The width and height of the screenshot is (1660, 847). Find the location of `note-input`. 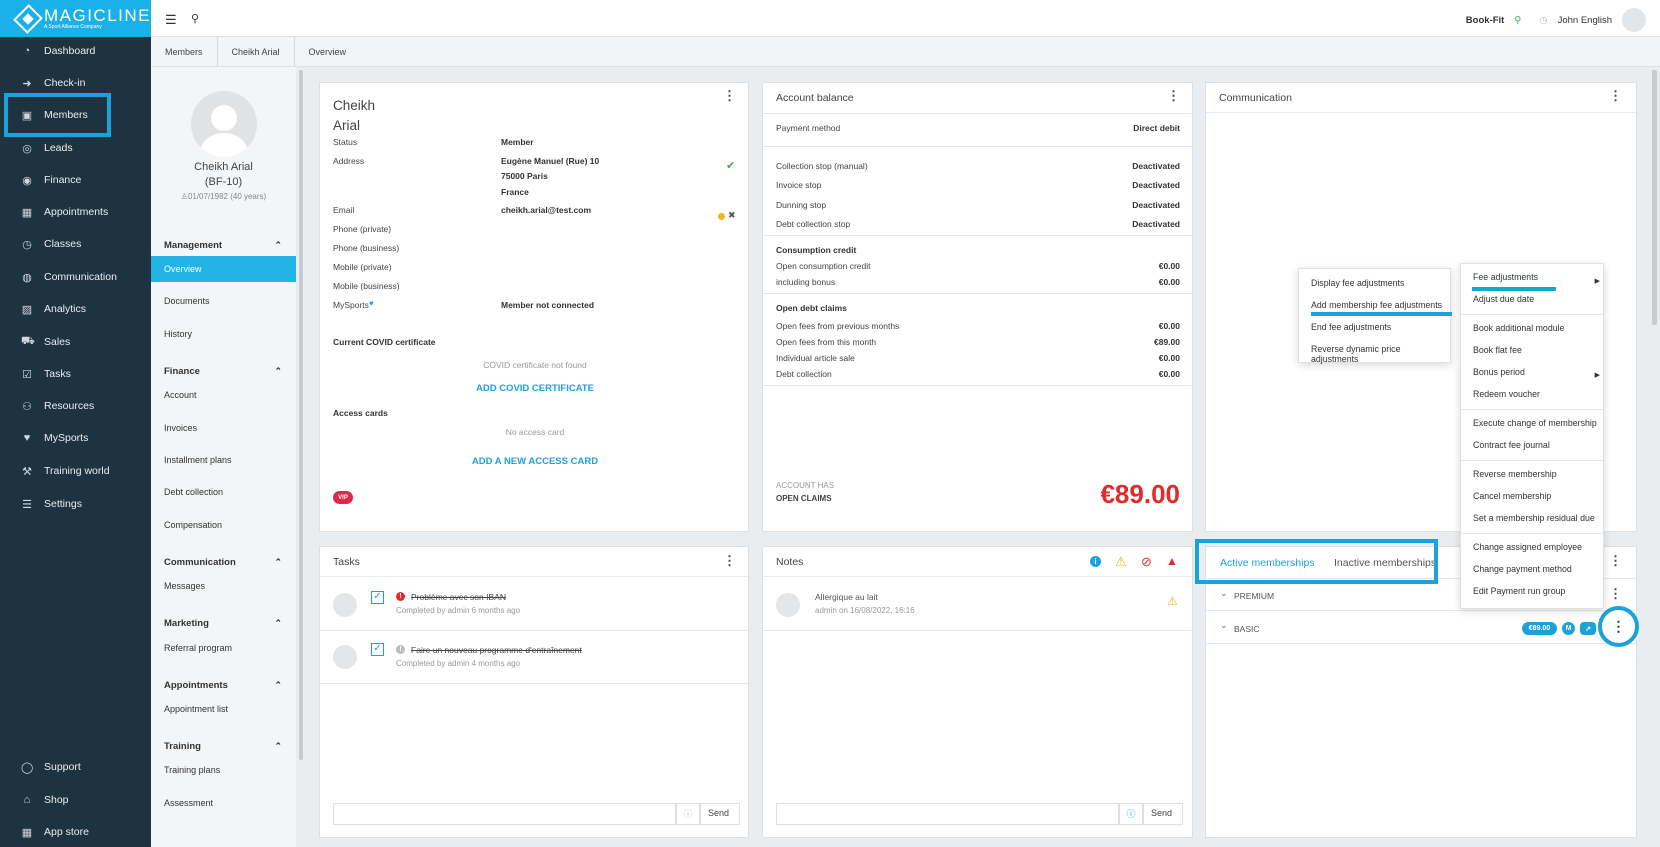

note-input is located at coordinates (947, 814).